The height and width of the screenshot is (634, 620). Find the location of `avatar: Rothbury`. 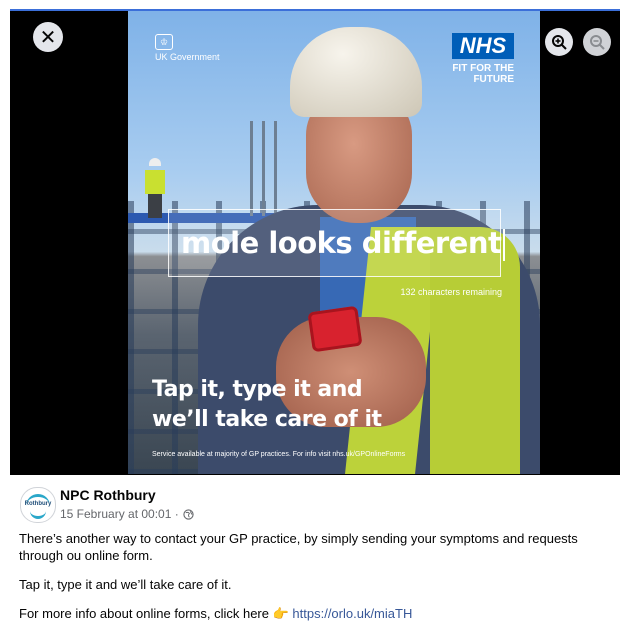

avatar: Rothbury is located at coordinates (38, 505).